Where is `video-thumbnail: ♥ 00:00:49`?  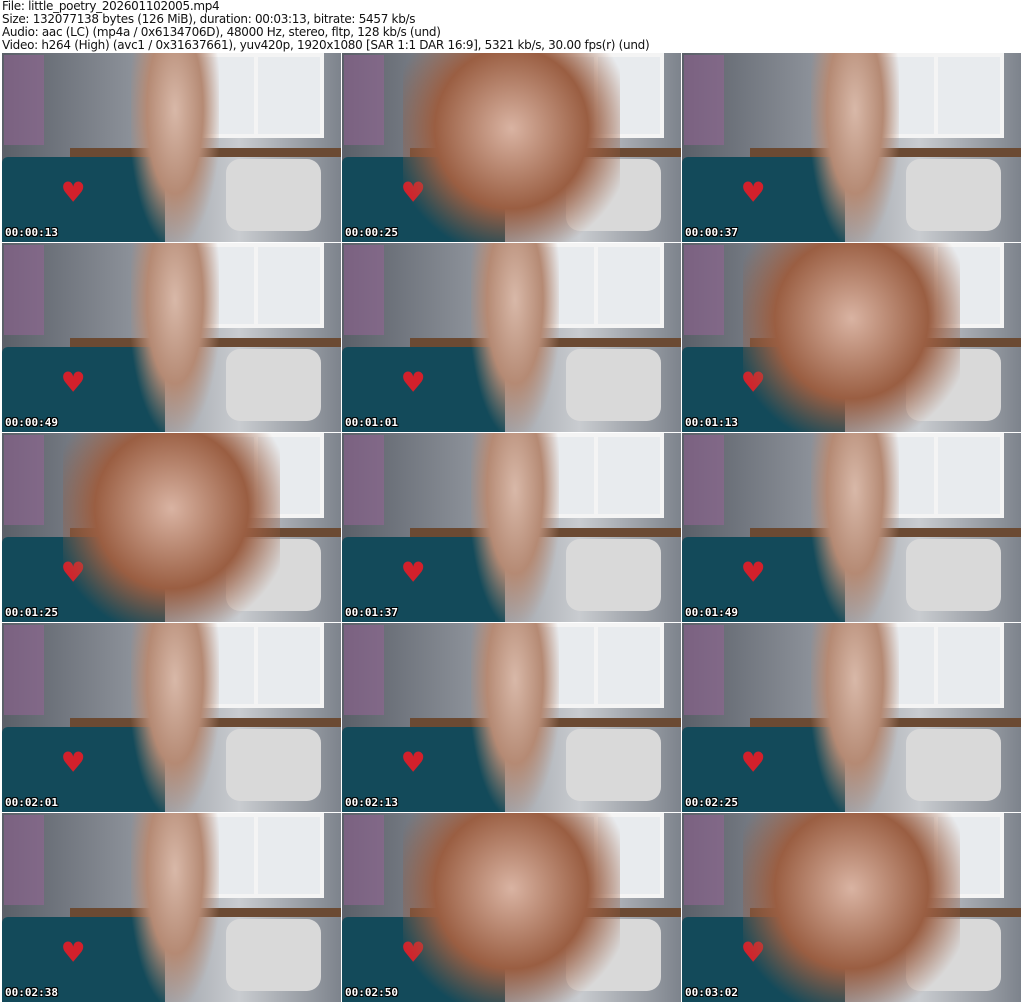
video-thumbnail: ♥ 00:00:49 is located at coordinates (171, 337).